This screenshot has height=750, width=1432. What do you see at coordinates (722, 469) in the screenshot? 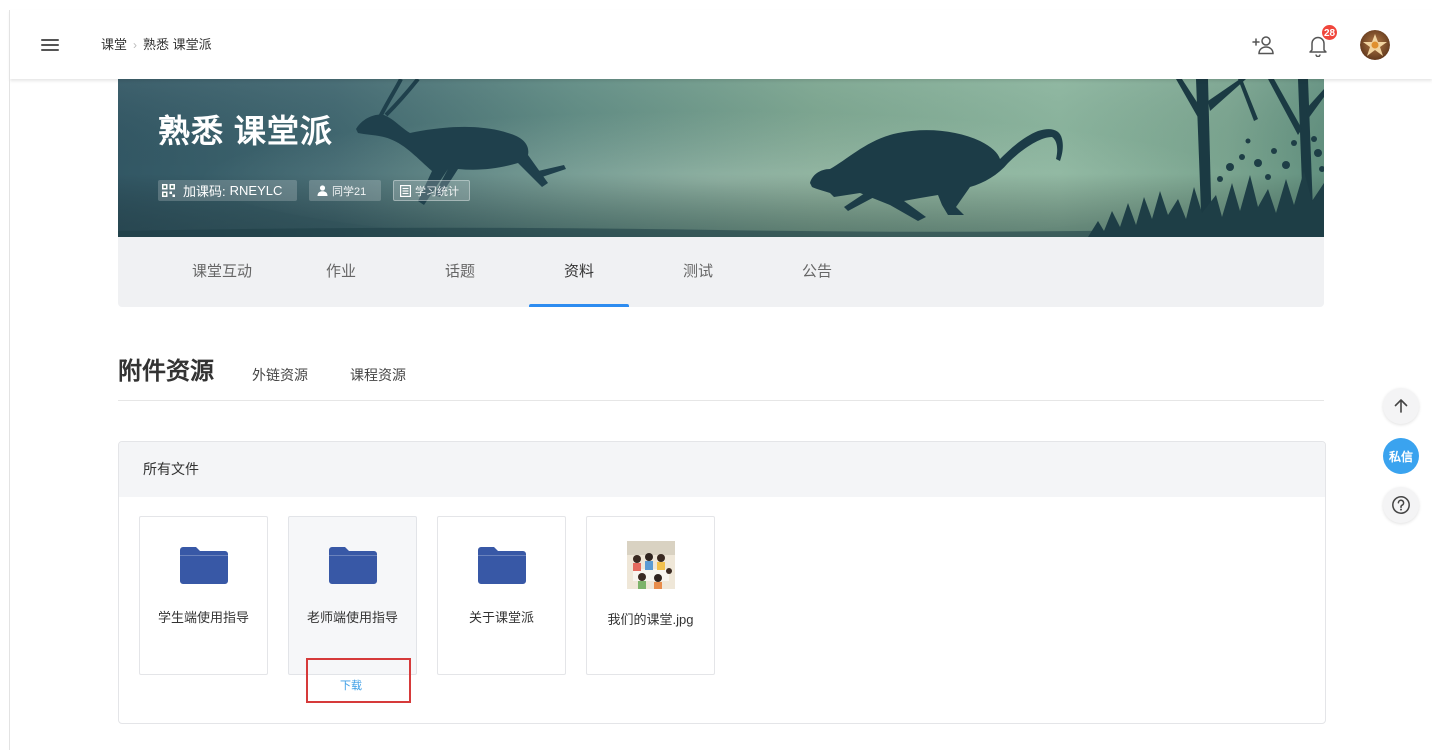
I see `panel-header: 所有文件` at bounding box center [722, 469].